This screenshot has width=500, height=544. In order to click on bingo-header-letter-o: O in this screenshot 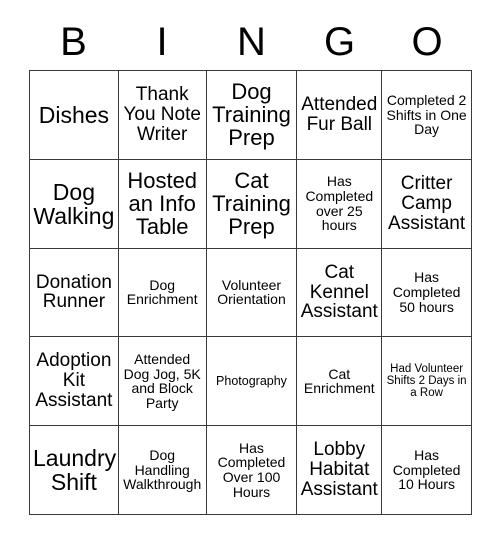, I will do `click(427, 42)`.